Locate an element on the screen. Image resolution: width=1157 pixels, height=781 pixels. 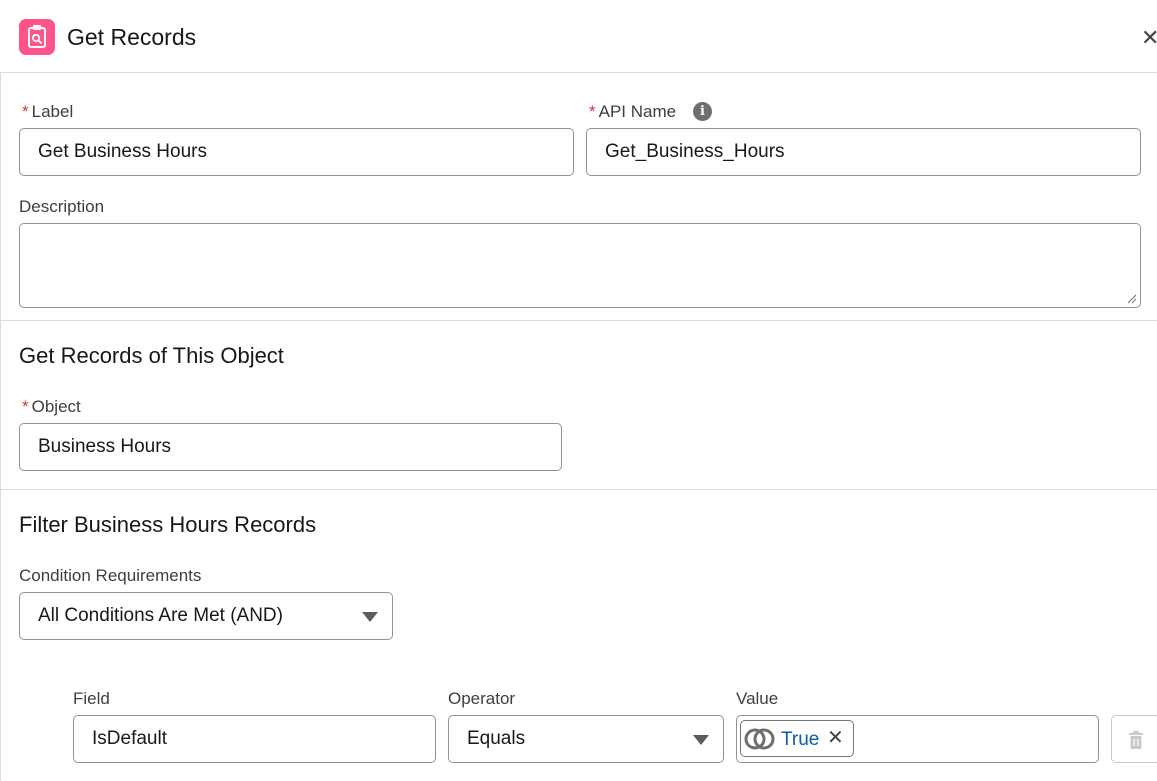
delete-condition-button is located at coordinates (1134, 739).